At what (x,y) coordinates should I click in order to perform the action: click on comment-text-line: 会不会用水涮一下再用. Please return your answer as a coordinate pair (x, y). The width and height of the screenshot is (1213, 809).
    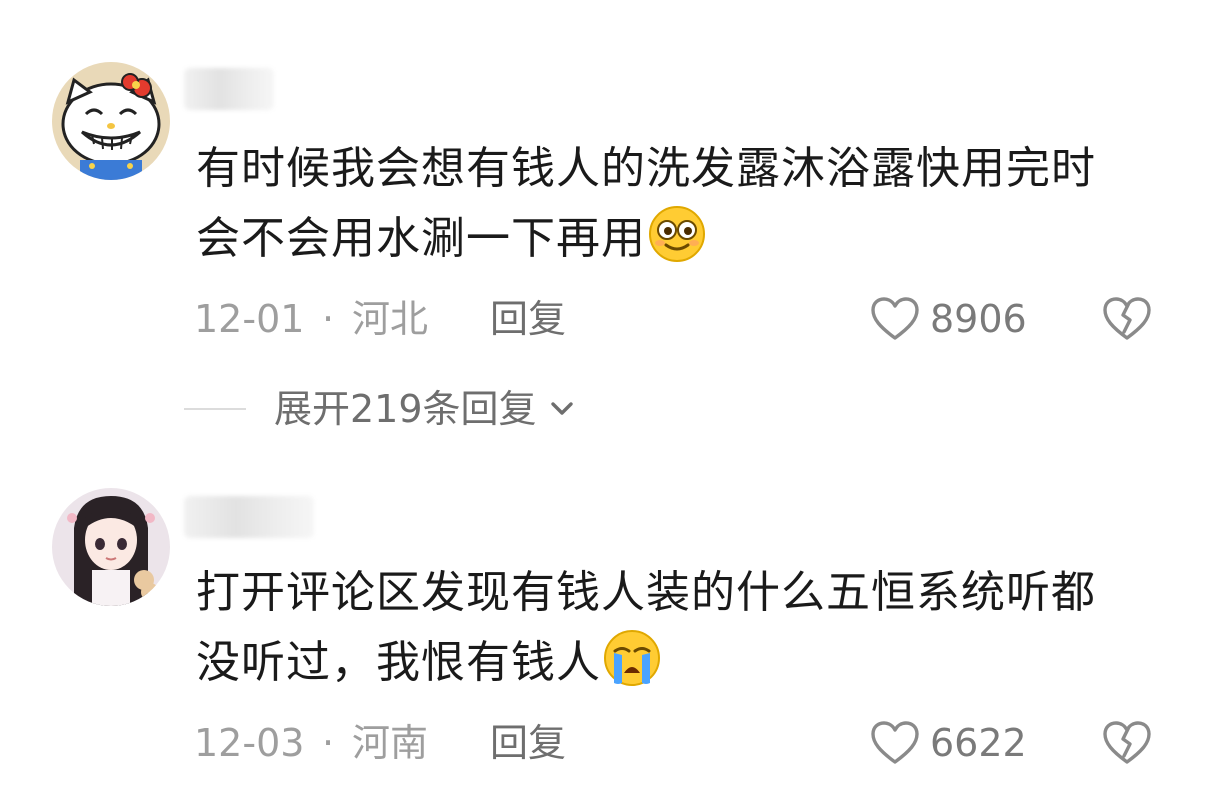
    Looking at the image, I should click on (686, 239).